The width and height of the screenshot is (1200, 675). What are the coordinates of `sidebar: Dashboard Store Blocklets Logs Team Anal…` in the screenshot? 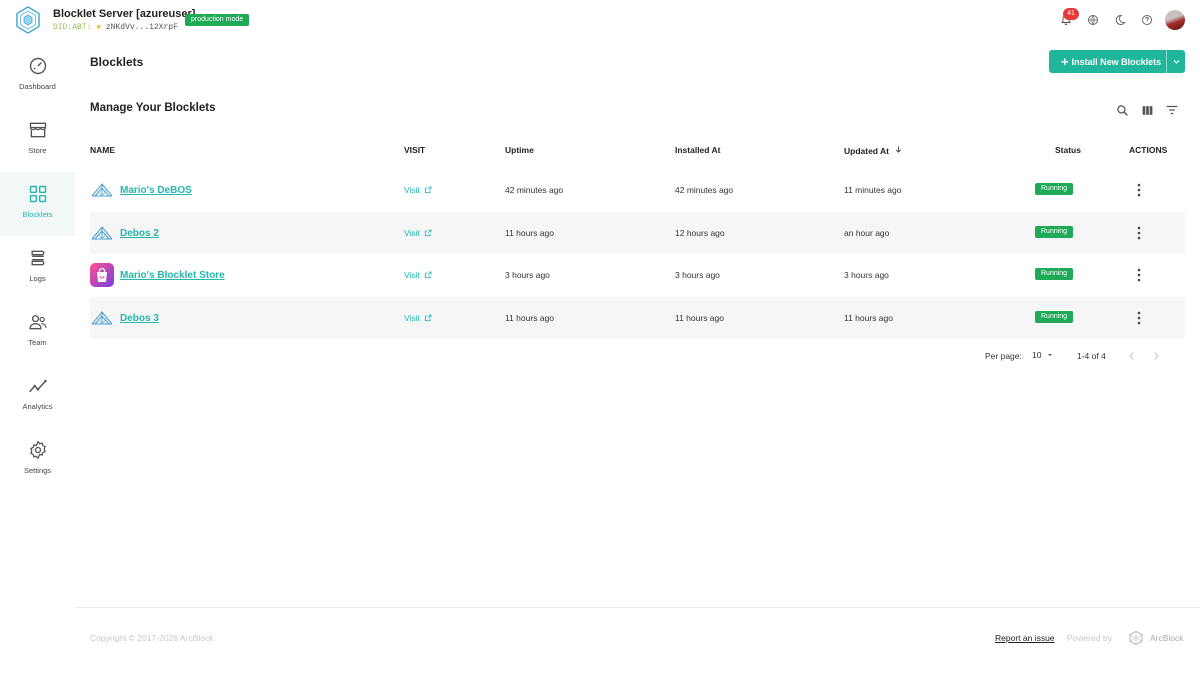 It's located at (37, 357).